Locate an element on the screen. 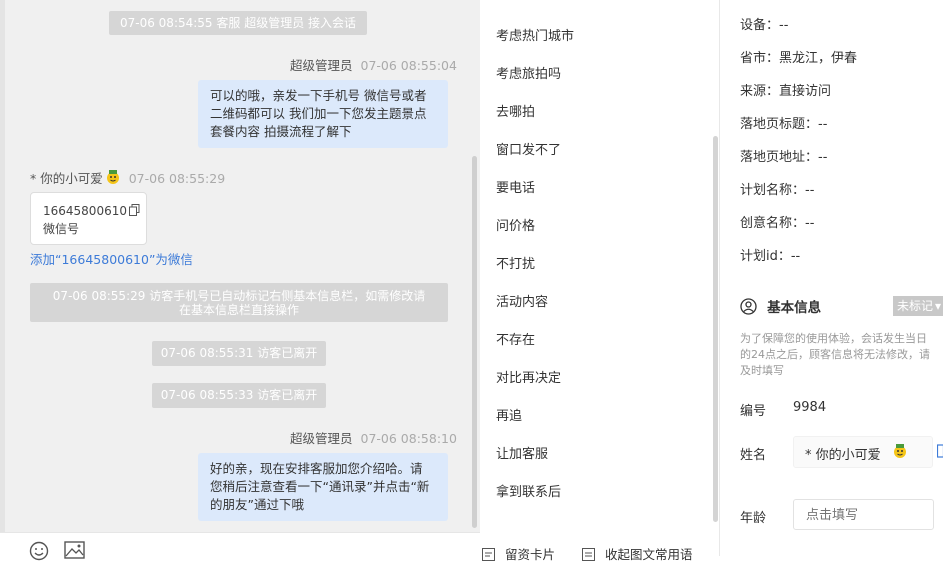 Image resolution: width=943 pixels, height=565 pixels. lead-card-button: 留资卡片 is located at coordinates (518, 553).